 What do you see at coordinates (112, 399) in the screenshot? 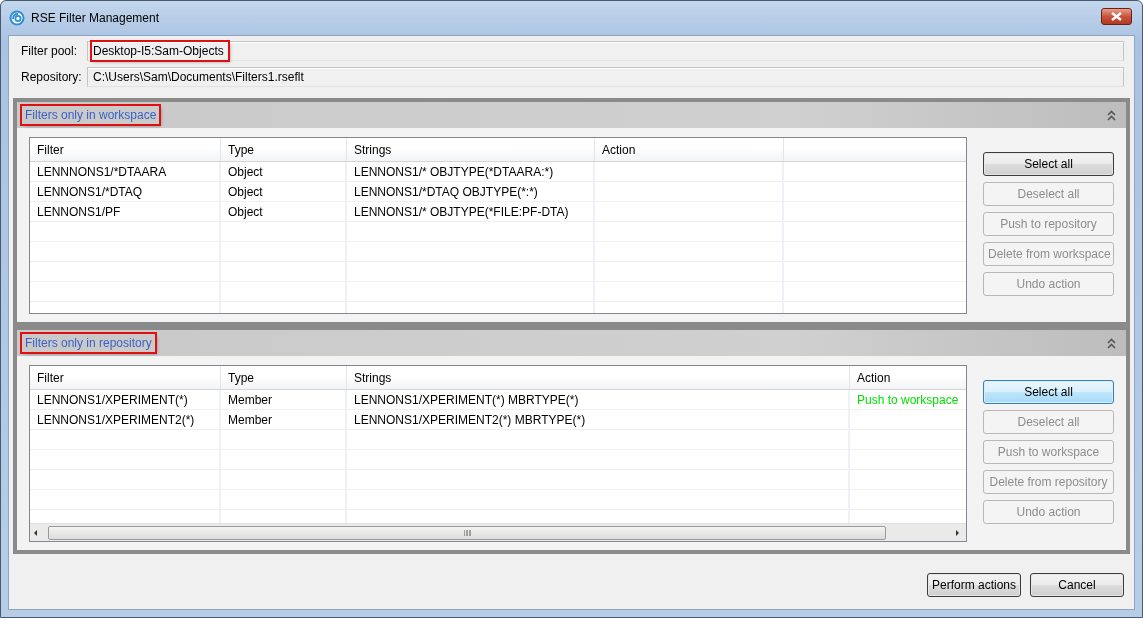
I see `table-cell: LENNONS1/XPERIMENT(*)` at bounding box center [112, 399].